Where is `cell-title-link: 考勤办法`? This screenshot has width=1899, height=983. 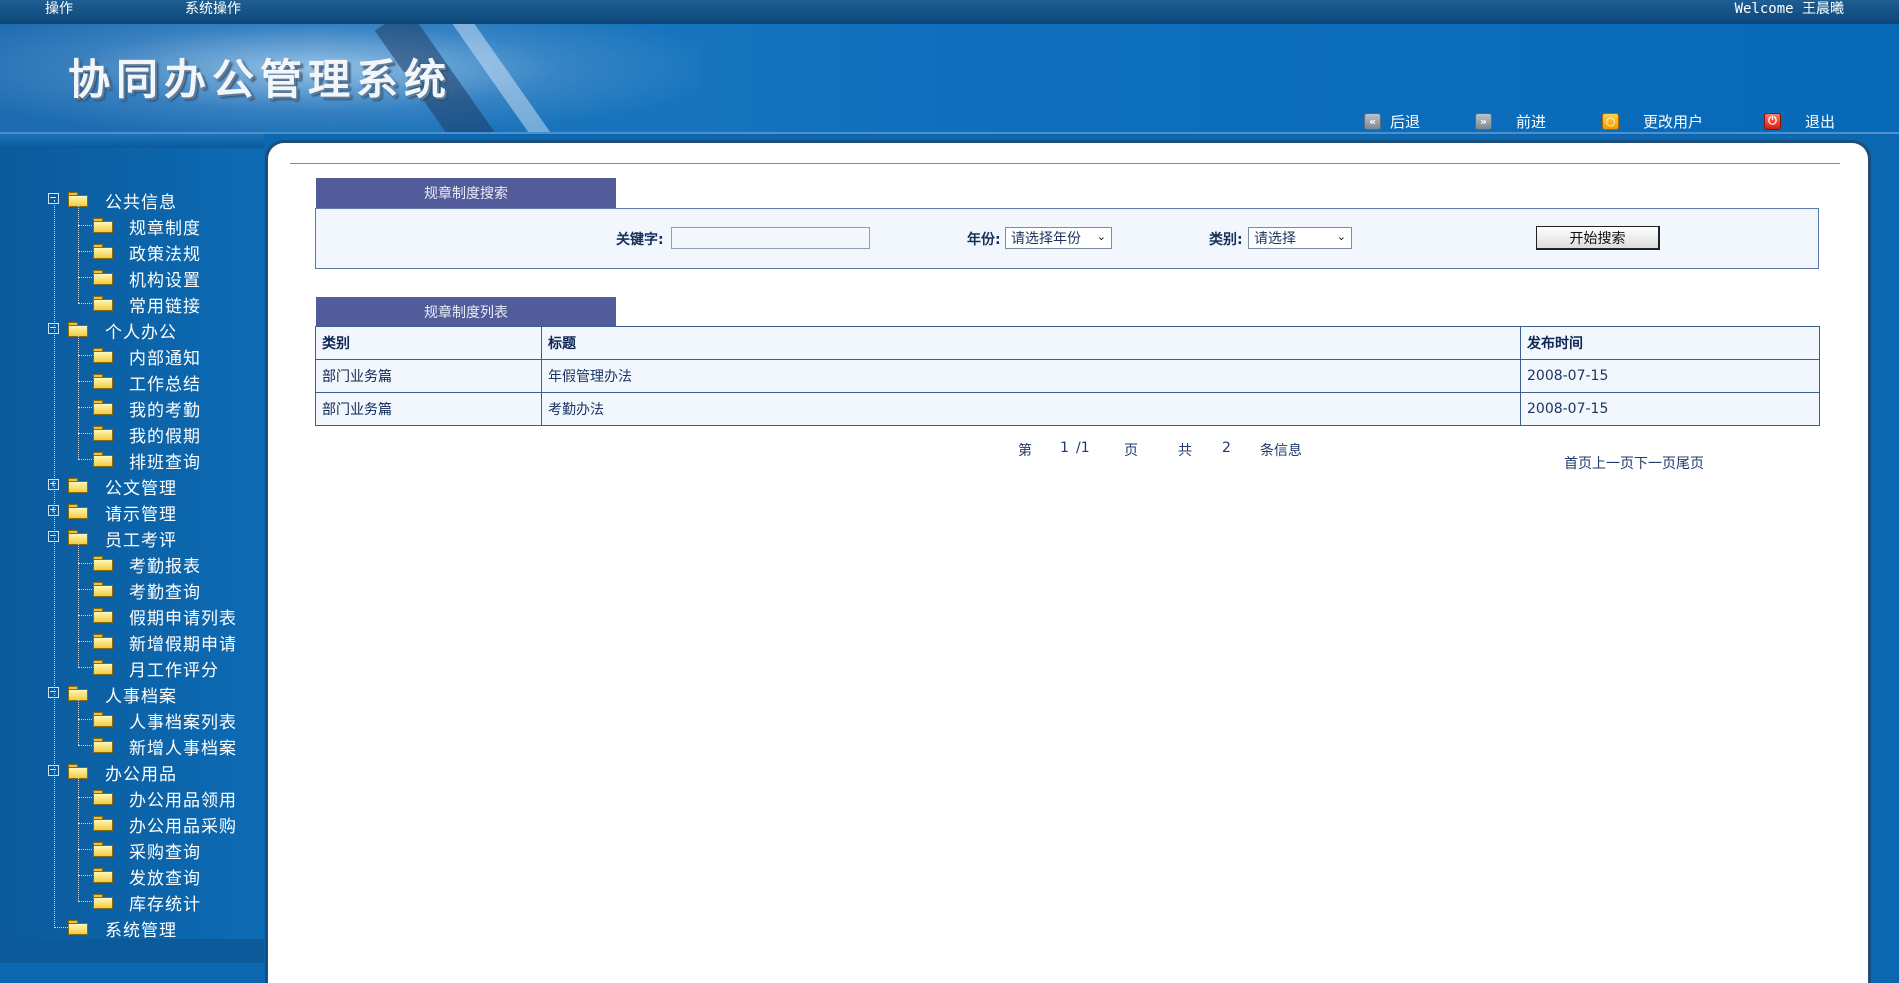 cell-title-link: 考勤办法 is located at coordinates (1031, 409).